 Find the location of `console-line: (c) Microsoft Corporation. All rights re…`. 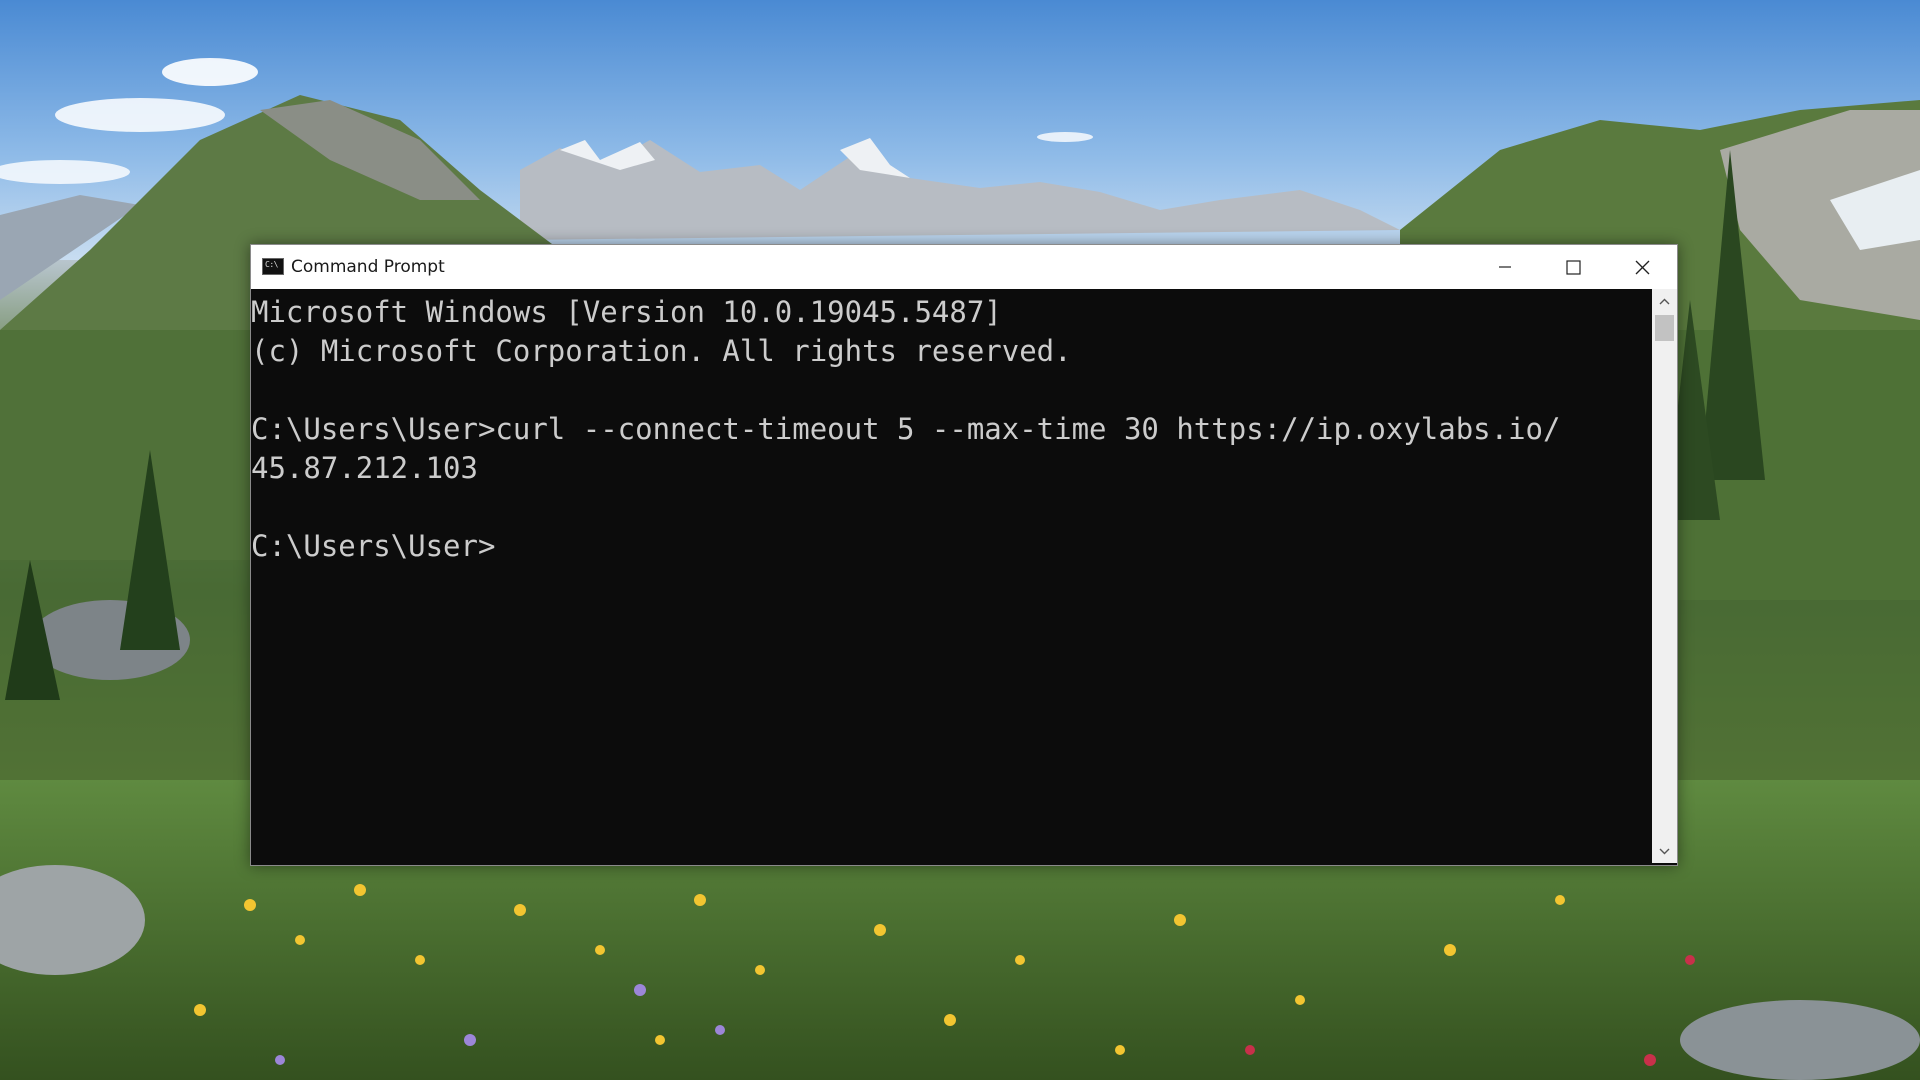

console-line: (c) Microsoft Corporation. All rights re… is located at coordinates (661, 351).